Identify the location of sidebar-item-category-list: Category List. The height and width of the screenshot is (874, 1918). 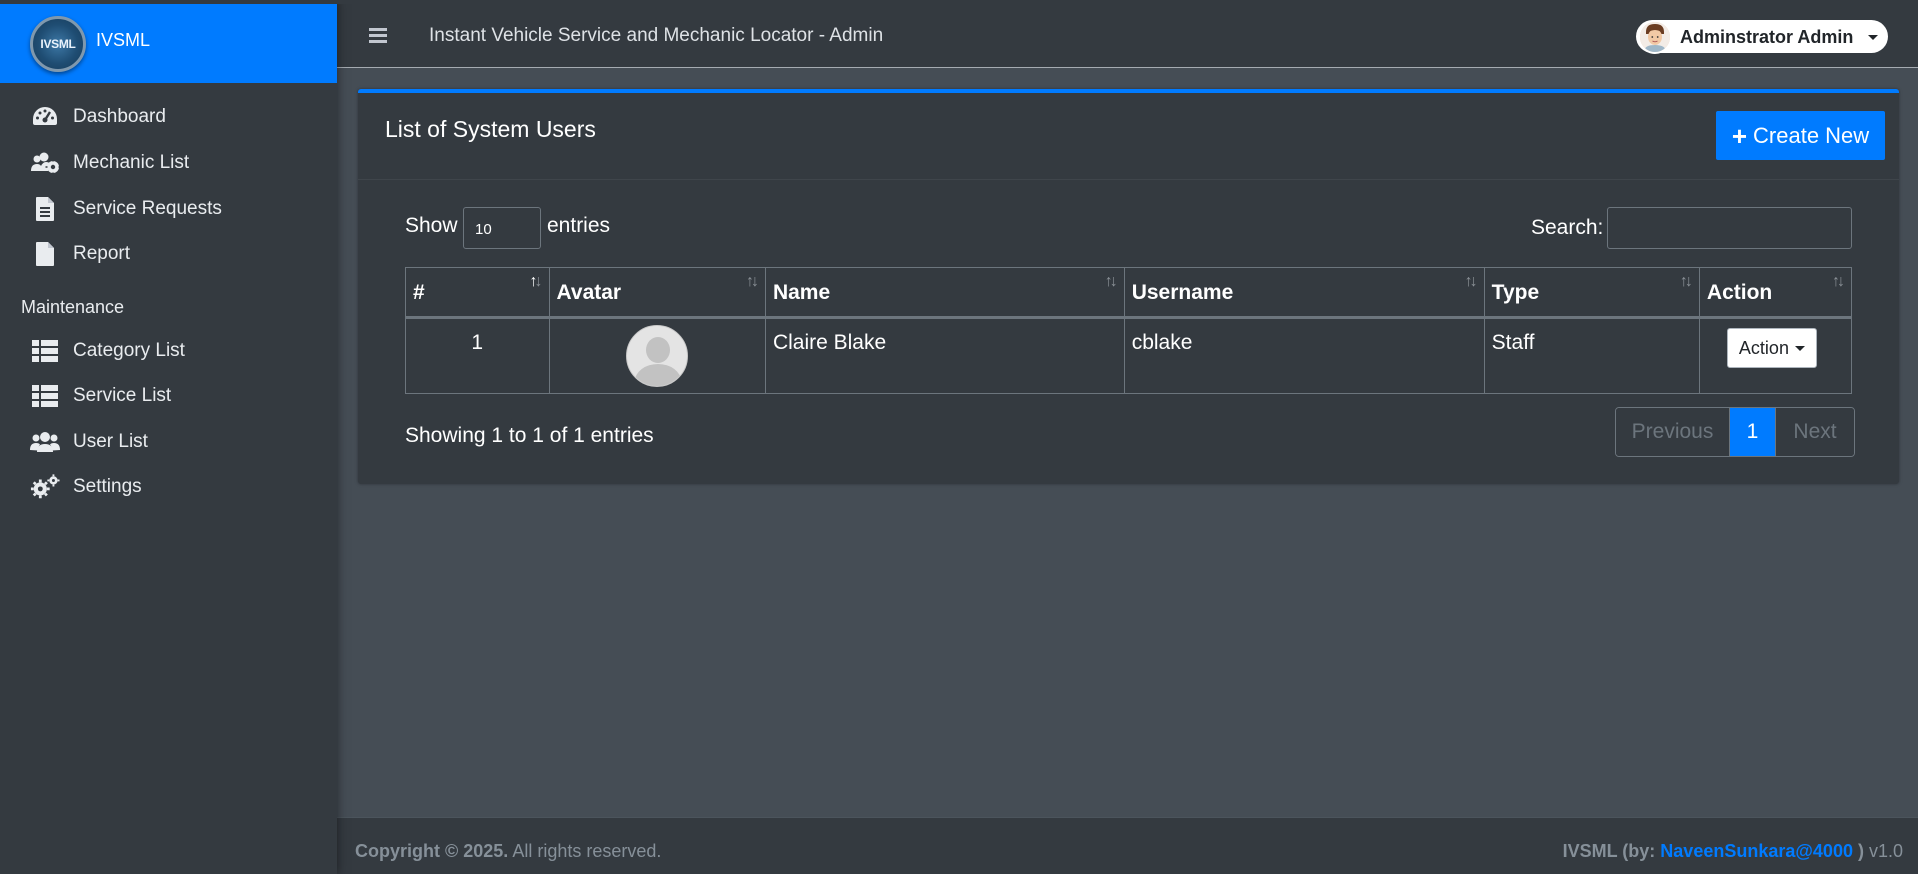
(168, 351).